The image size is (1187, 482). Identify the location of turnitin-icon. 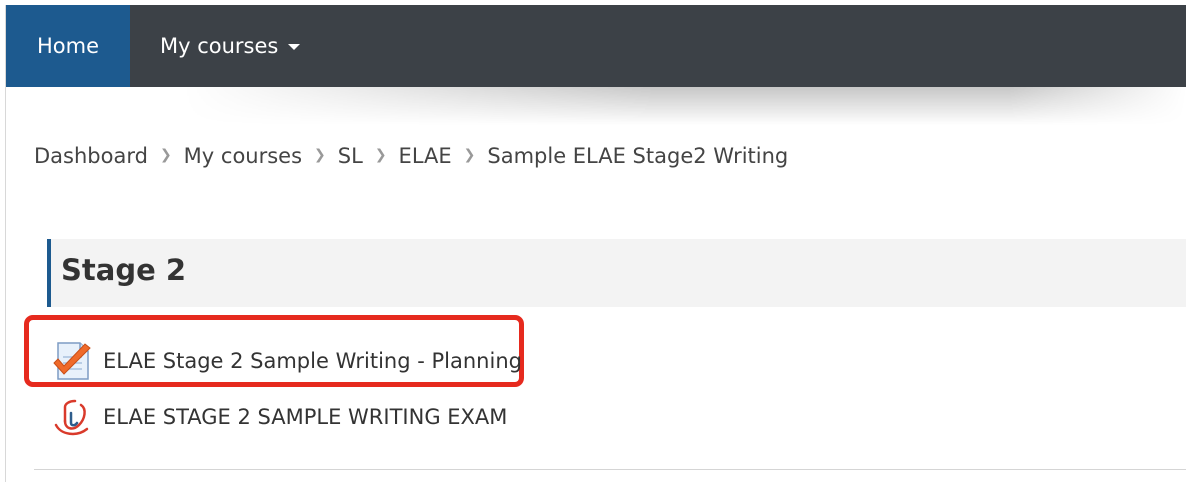
(71, 417).